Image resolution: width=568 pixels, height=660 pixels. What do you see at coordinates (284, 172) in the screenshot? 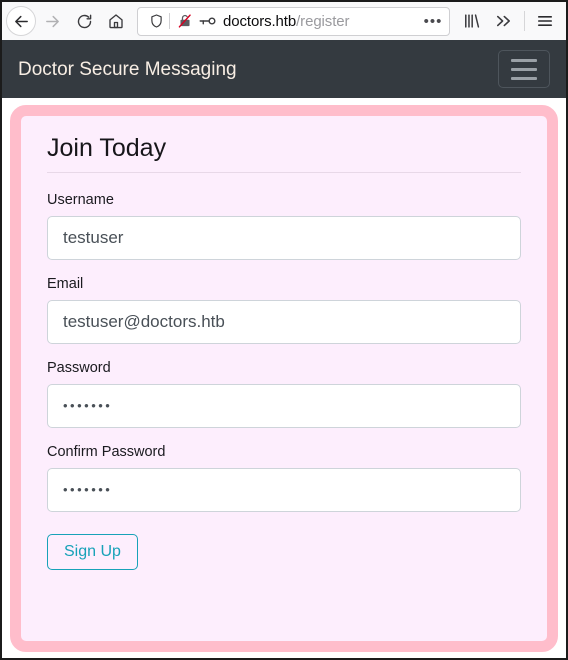
I see `heading-divider` at bounding box center [284, 172].